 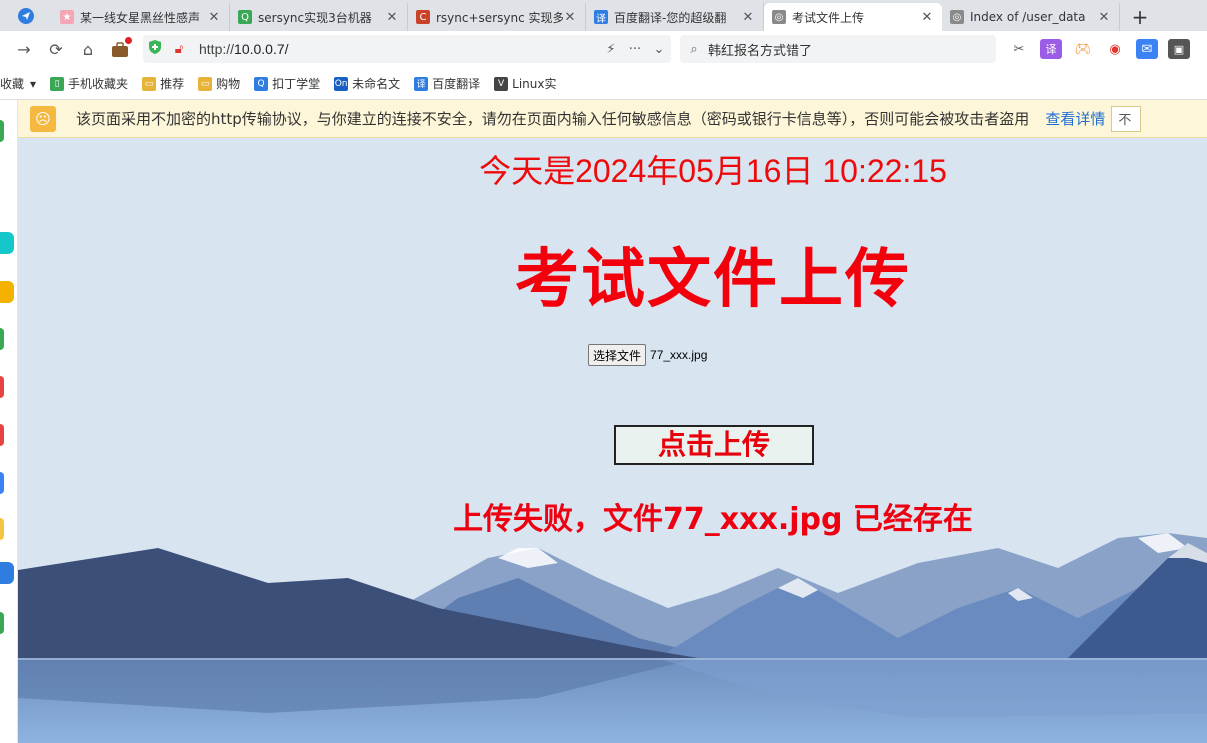 I want to click on tab-4: 译百度翻译-您的超级翻 ✕, so click(x=675, y=17).